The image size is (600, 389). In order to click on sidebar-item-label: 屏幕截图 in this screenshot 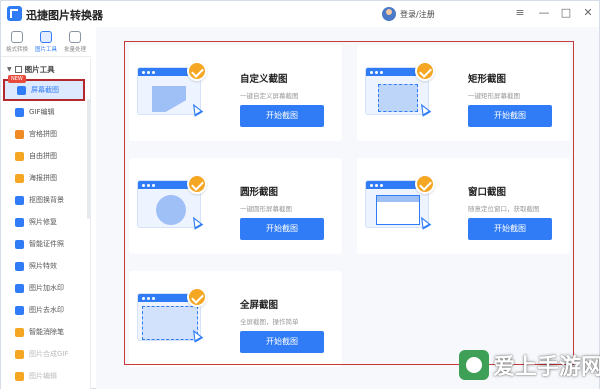, I will do `click(45, 90)`.